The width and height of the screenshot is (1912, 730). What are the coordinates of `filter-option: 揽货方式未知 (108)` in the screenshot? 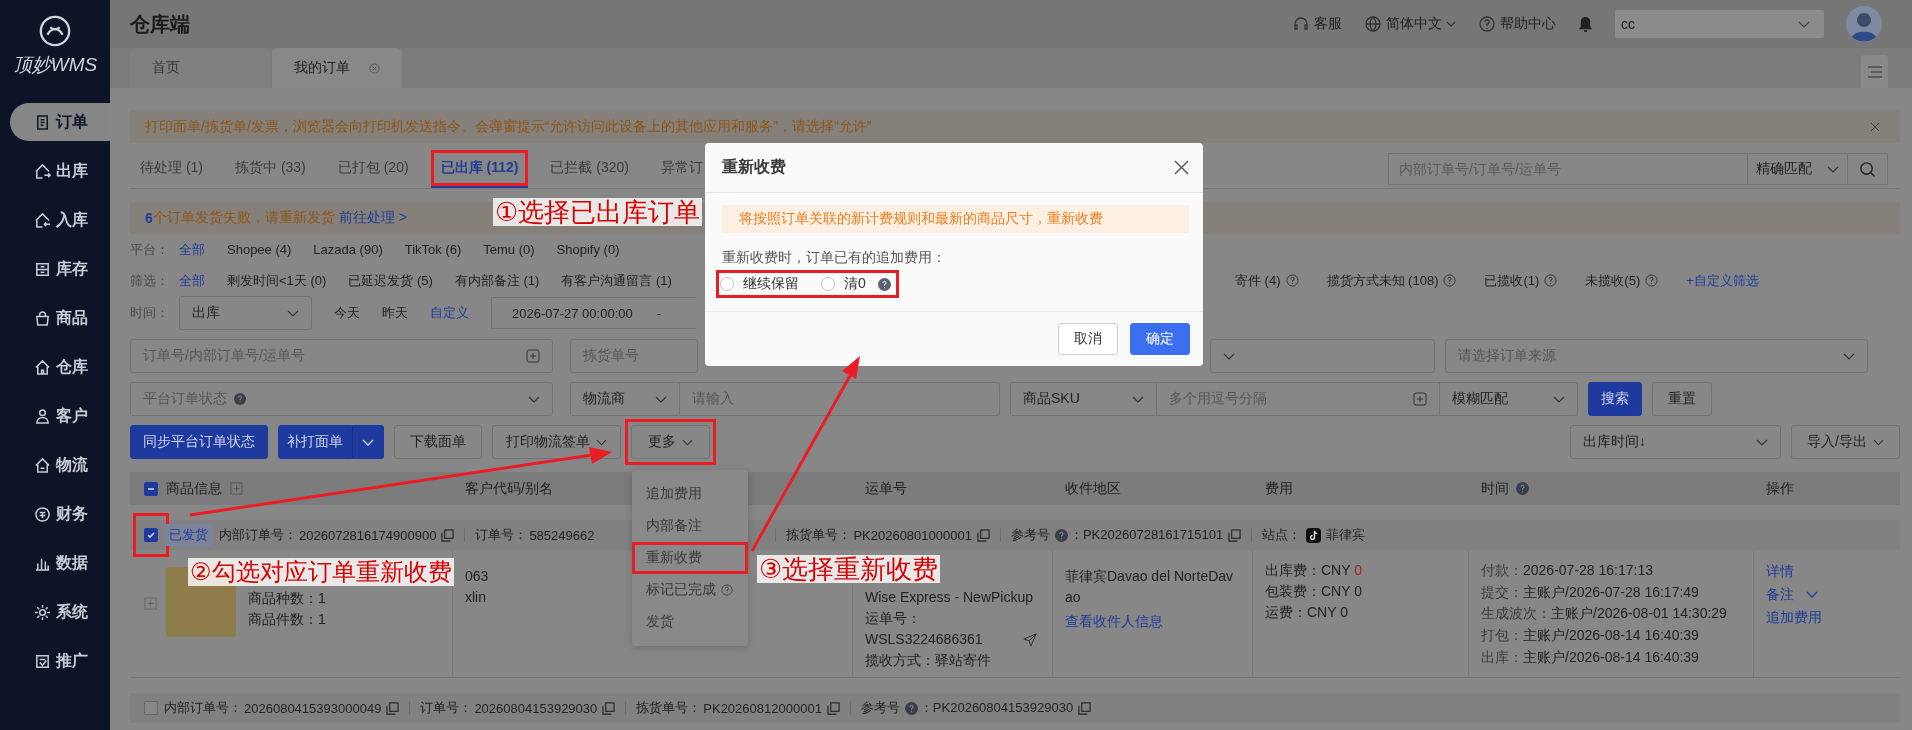 It's located at (1391, 280).